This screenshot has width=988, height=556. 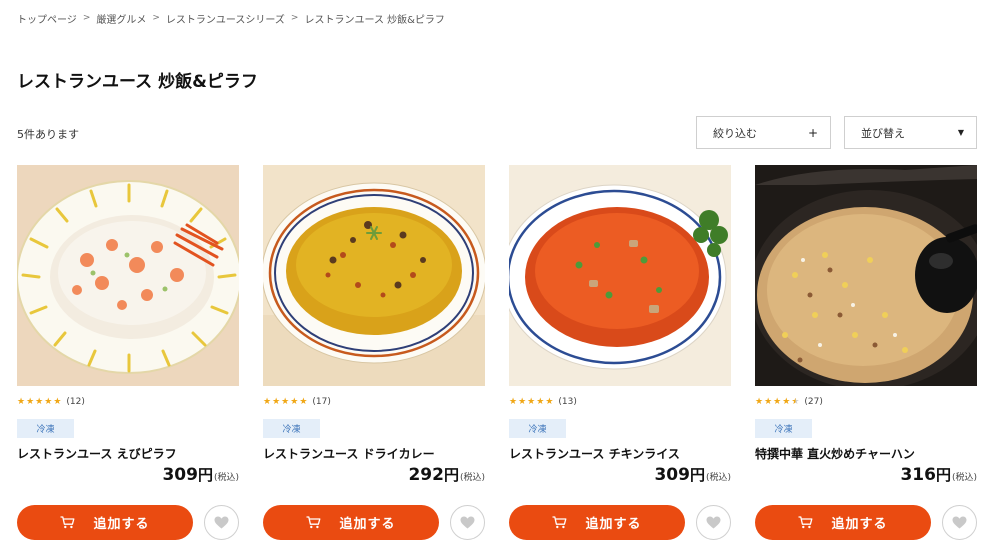 What do you see at coordinates (883, 133) in the screenshot?
I see `sort-label: 並び替え` at bounding box center [883, 133].